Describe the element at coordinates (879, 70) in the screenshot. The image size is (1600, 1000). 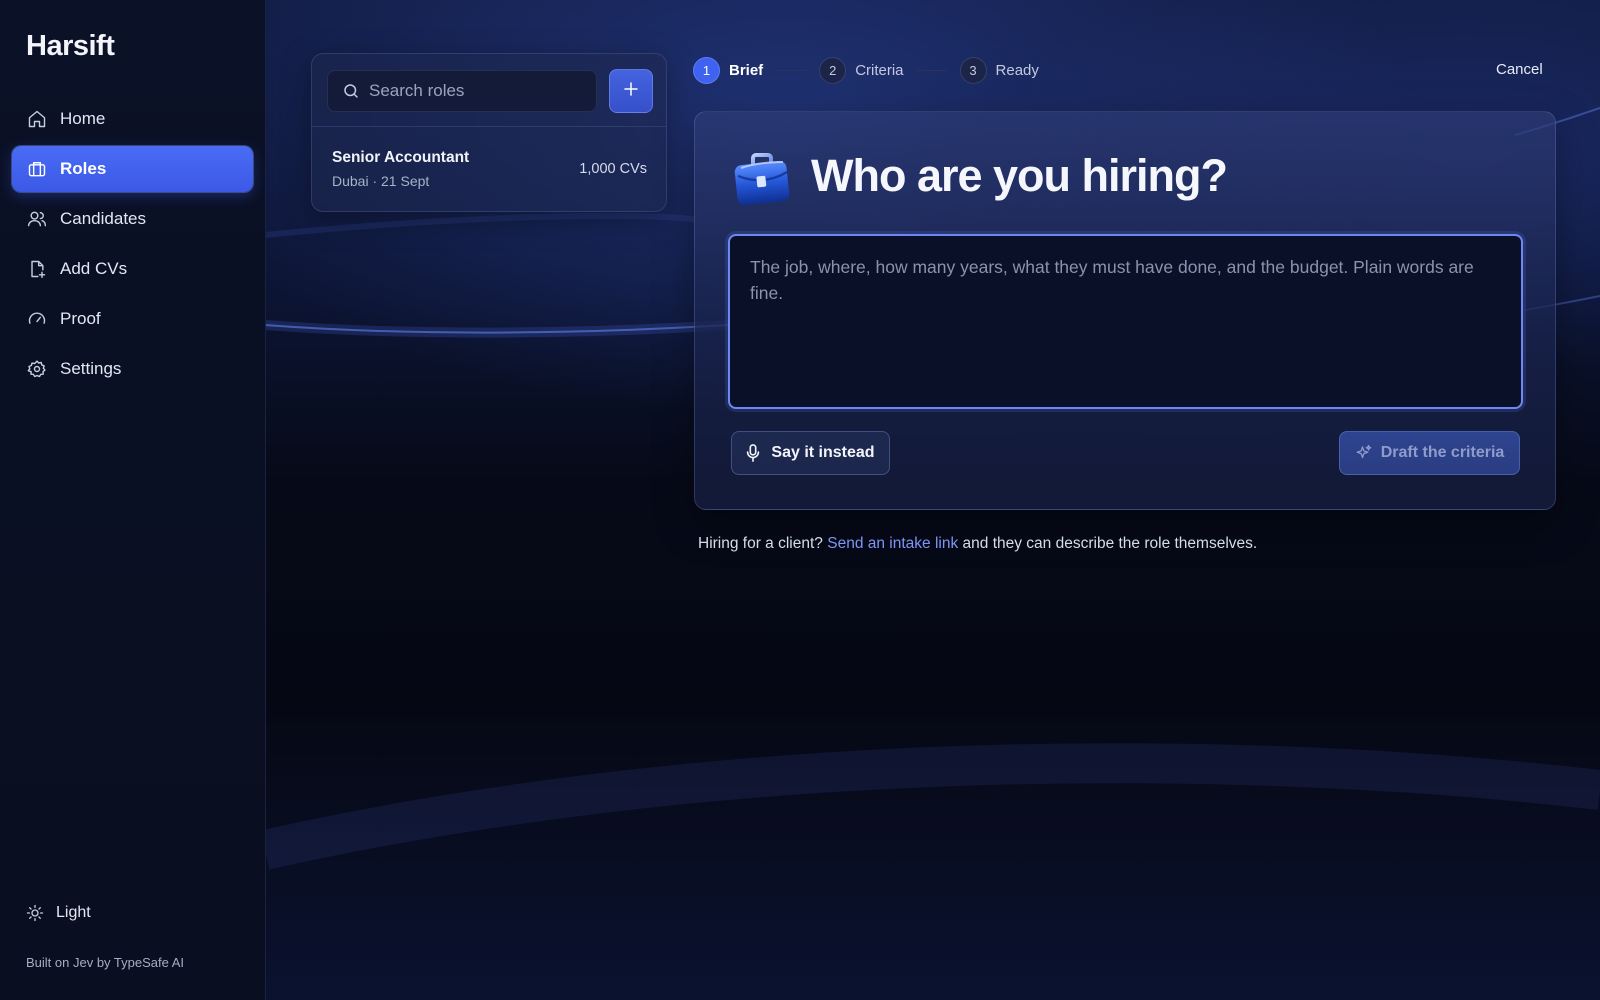
I see `step-label: Criteria` at that location.